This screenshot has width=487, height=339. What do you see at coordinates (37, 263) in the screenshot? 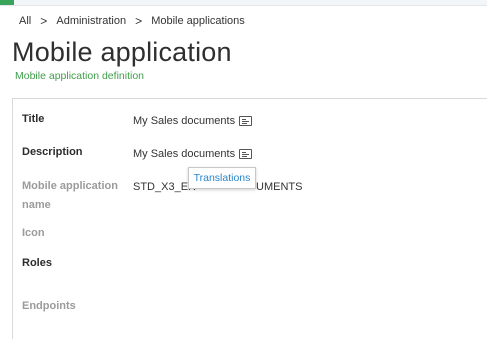
I see `roles-label: Roles` at bounding box center [37, 263].